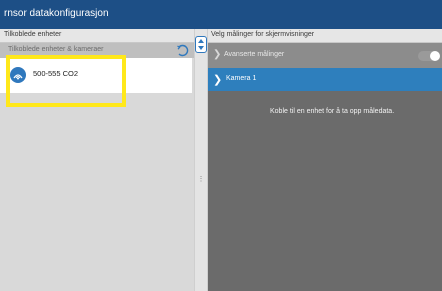 Image resolution: width=442 pixels, height=291 pixels. What do you see at coordinates (325, 55) in the screenshot?
I see `advanced-measurements-row: ❯ Avanserte målinger` at bounding box center [325, 55].